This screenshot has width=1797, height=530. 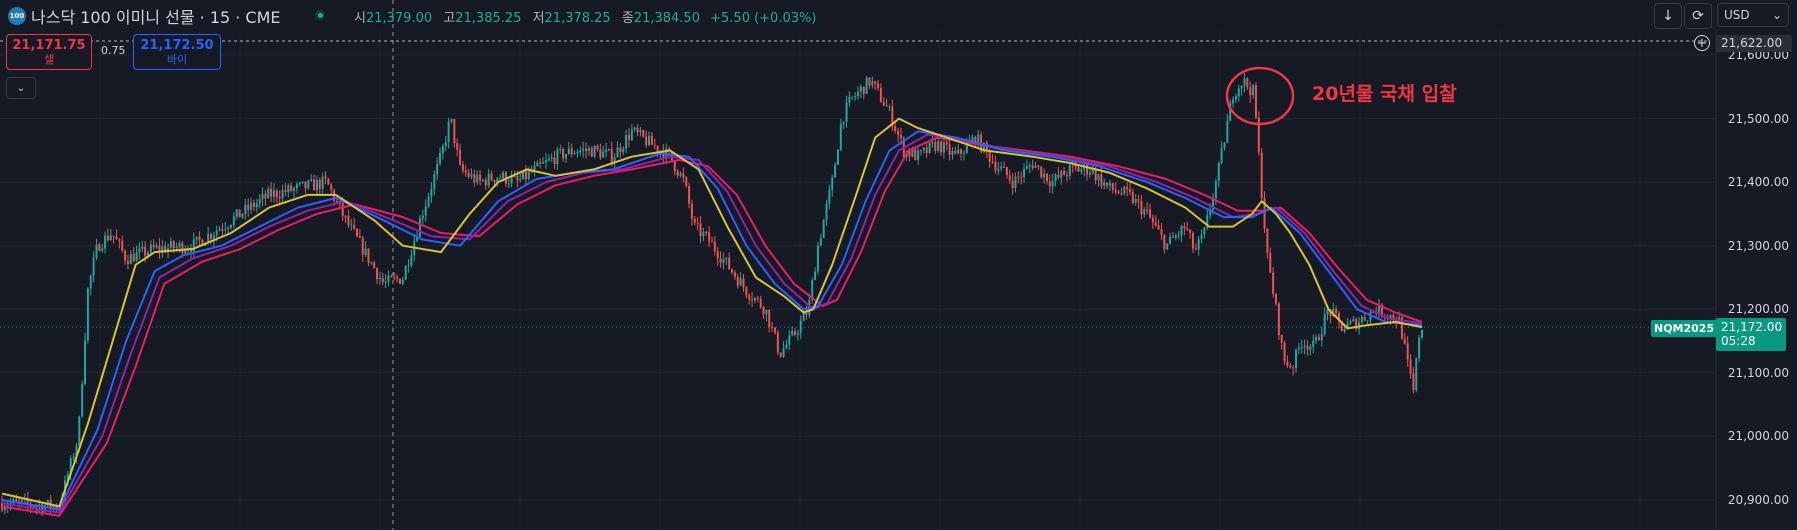 What do you see at coordinates (1758, 372) in the screenshot?
I see `price-tick-label: 21,100.00` at bounding box center [1758, 372].